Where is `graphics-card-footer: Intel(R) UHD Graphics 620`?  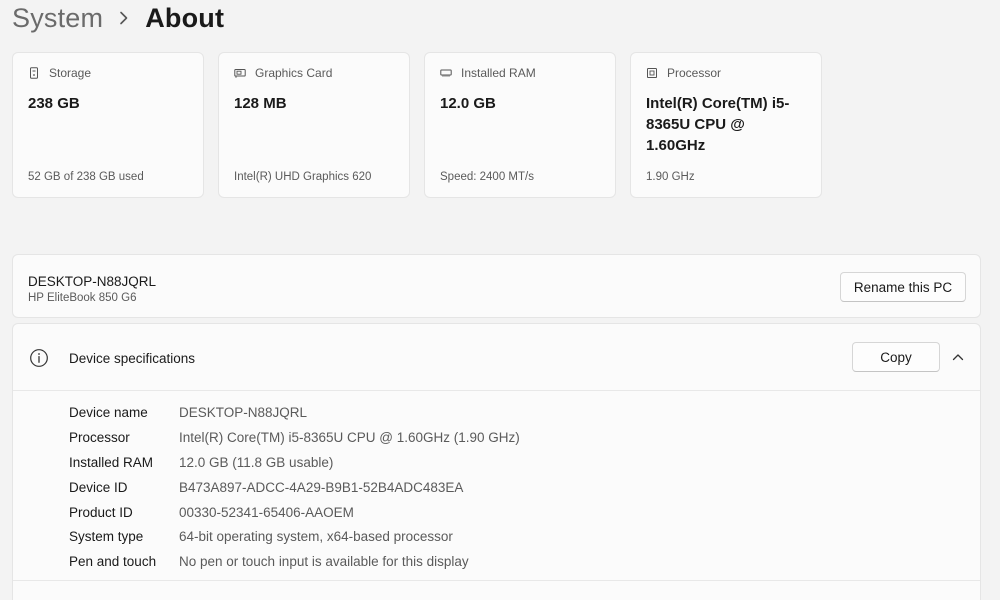
graphics-card-footer: Intel(R) UHD Graphics 620 is located at coordinates (303, 177).